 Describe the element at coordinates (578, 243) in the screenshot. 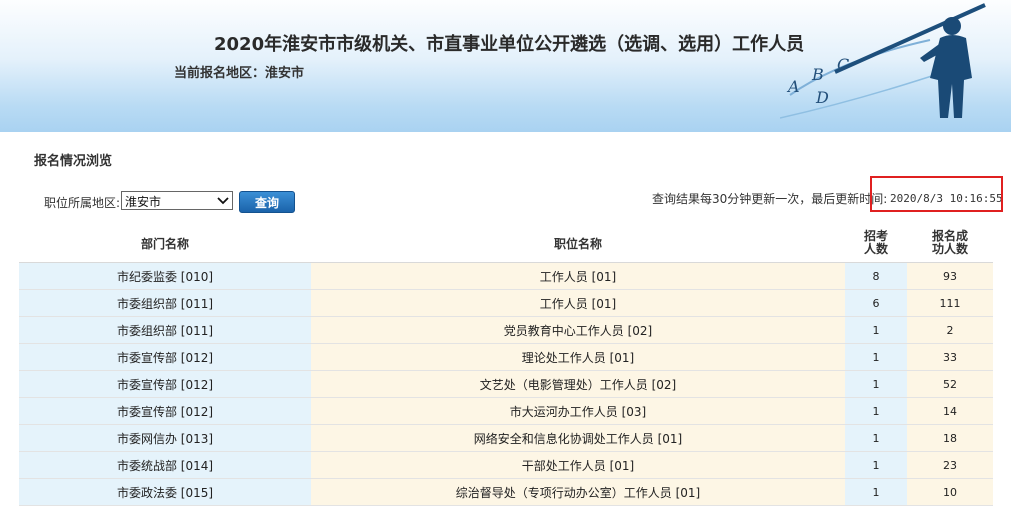

I see `col-header-position: 职位名称` at that location.